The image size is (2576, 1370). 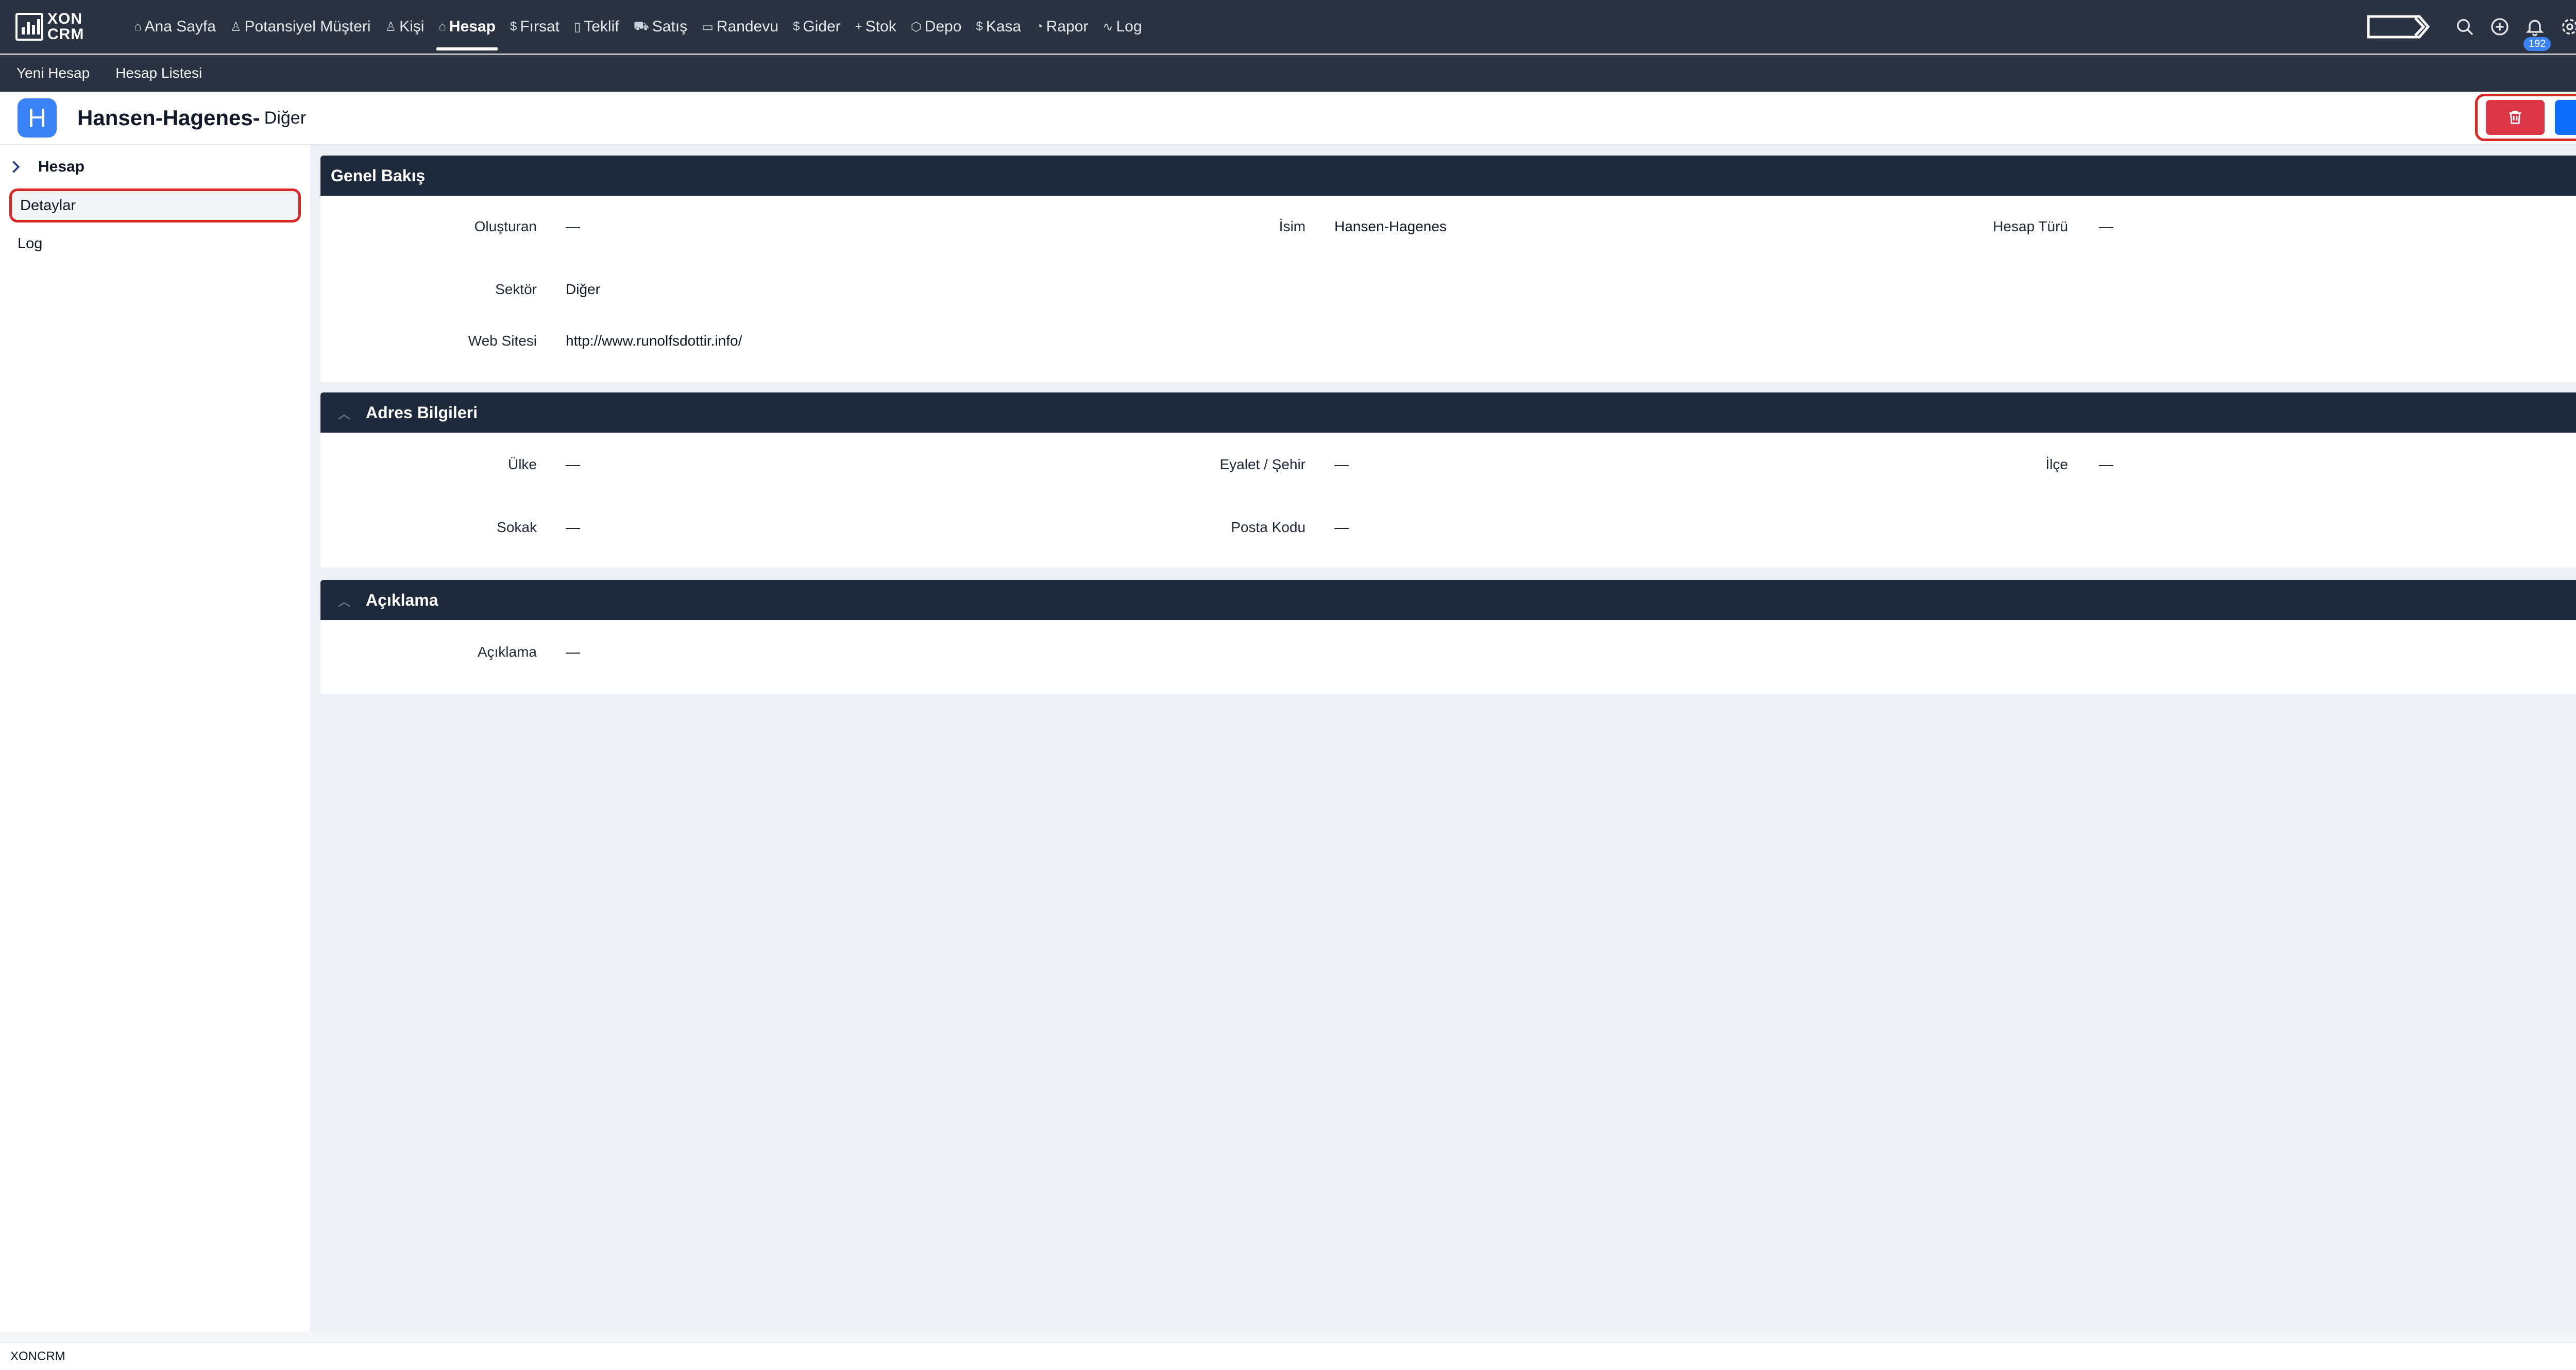 What do you see at coordinates (236, 27) in the screenshot?
I see `user-icon: ♙` at bounding box center [236, 27].